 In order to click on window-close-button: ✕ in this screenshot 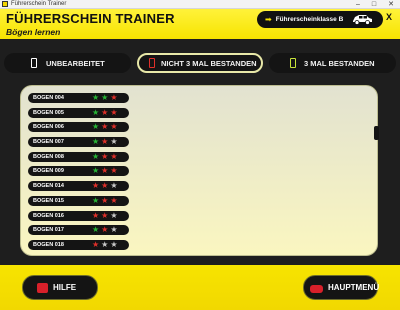, I will do `click(391, 4)`.